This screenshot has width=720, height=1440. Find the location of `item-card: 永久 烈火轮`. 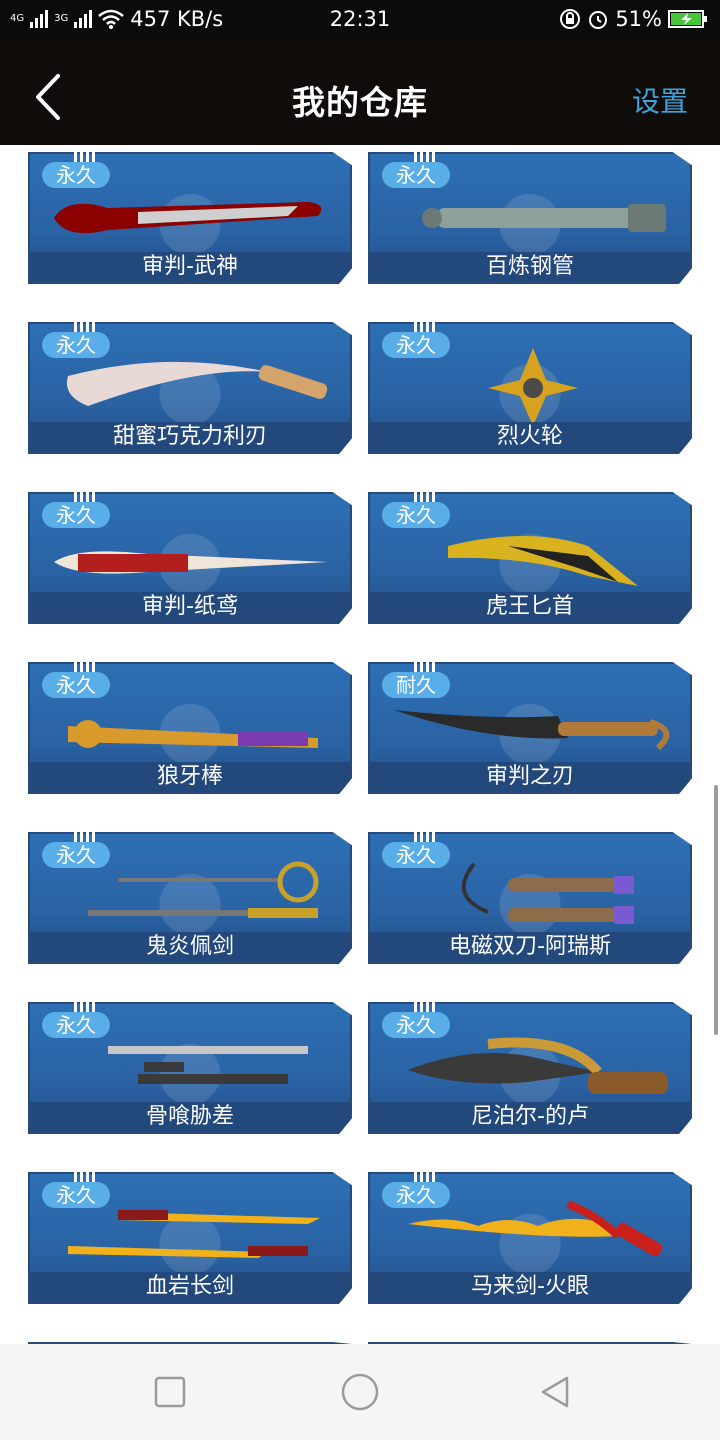

item-card: 永久 烈火轮 is located at coordinates (530, 388).